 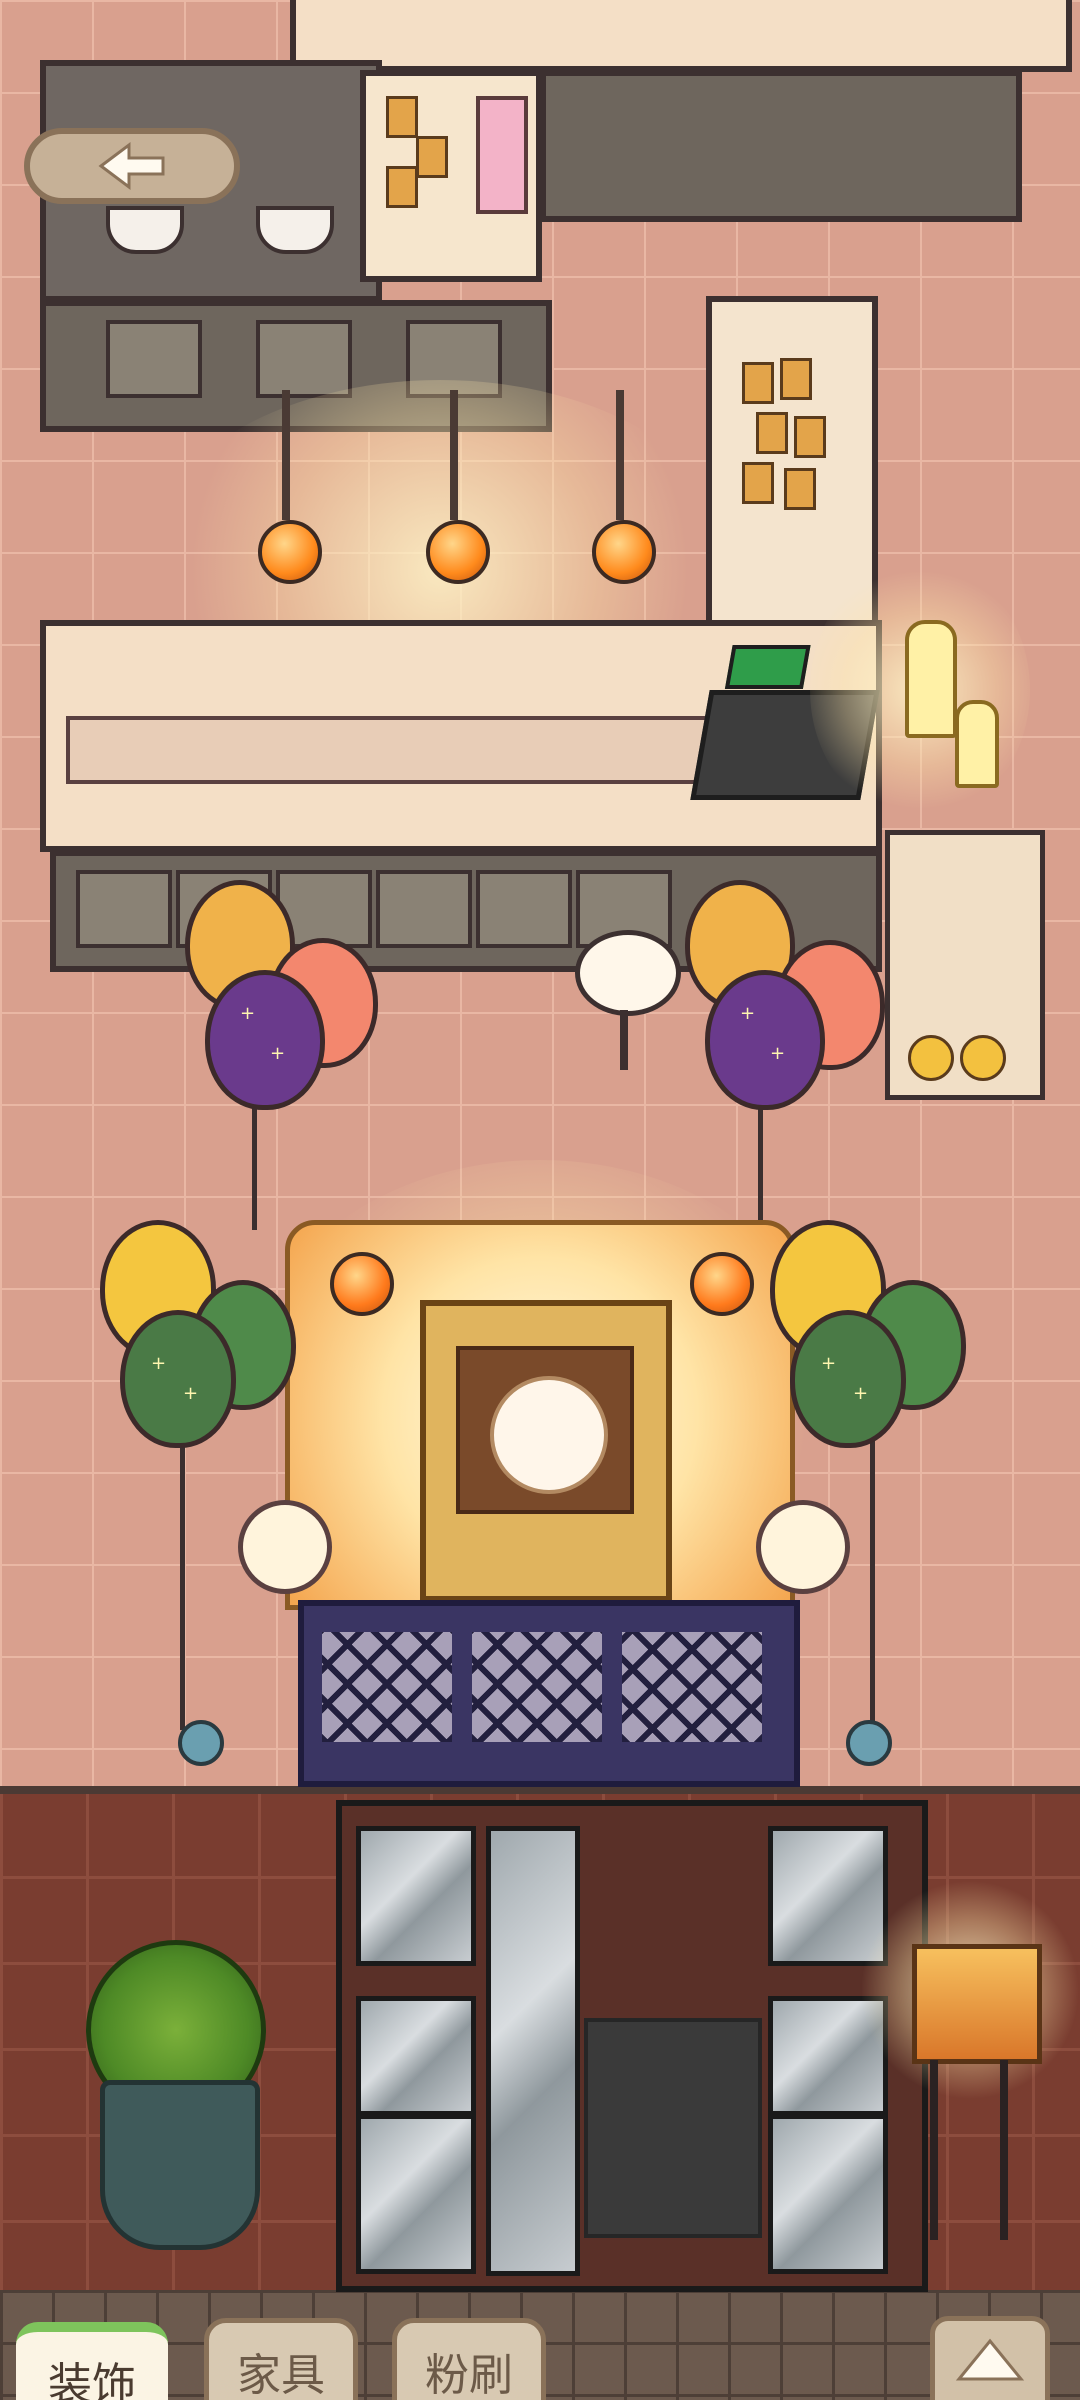 What do you see at coordinates (767, 667) in the screenshot?
I see `register-display` at bounding box center [767, 667].